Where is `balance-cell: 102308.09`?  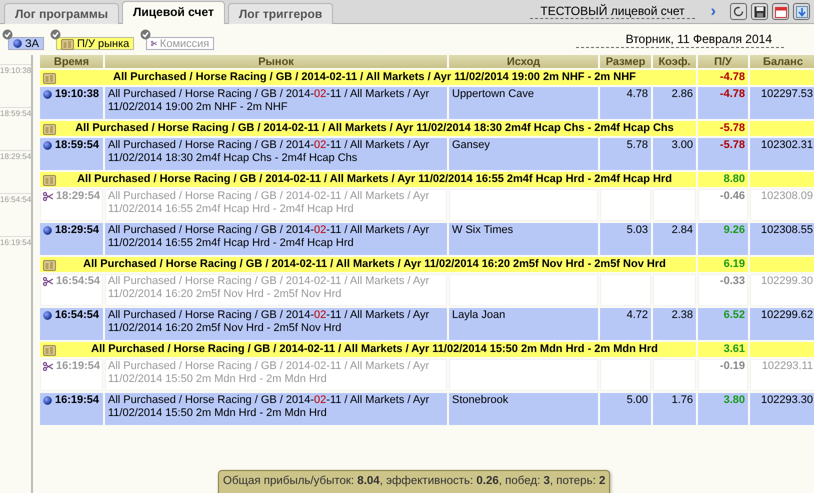 balance-cell: 102308.09 is located at coordinates (782, 205).